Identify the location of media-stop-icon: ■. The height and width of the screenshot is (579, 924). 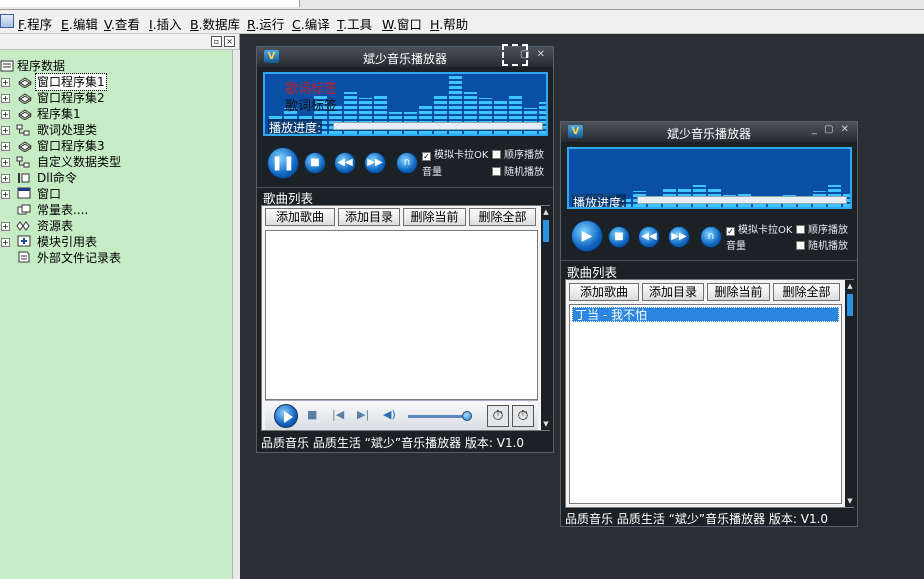
(312, 414).